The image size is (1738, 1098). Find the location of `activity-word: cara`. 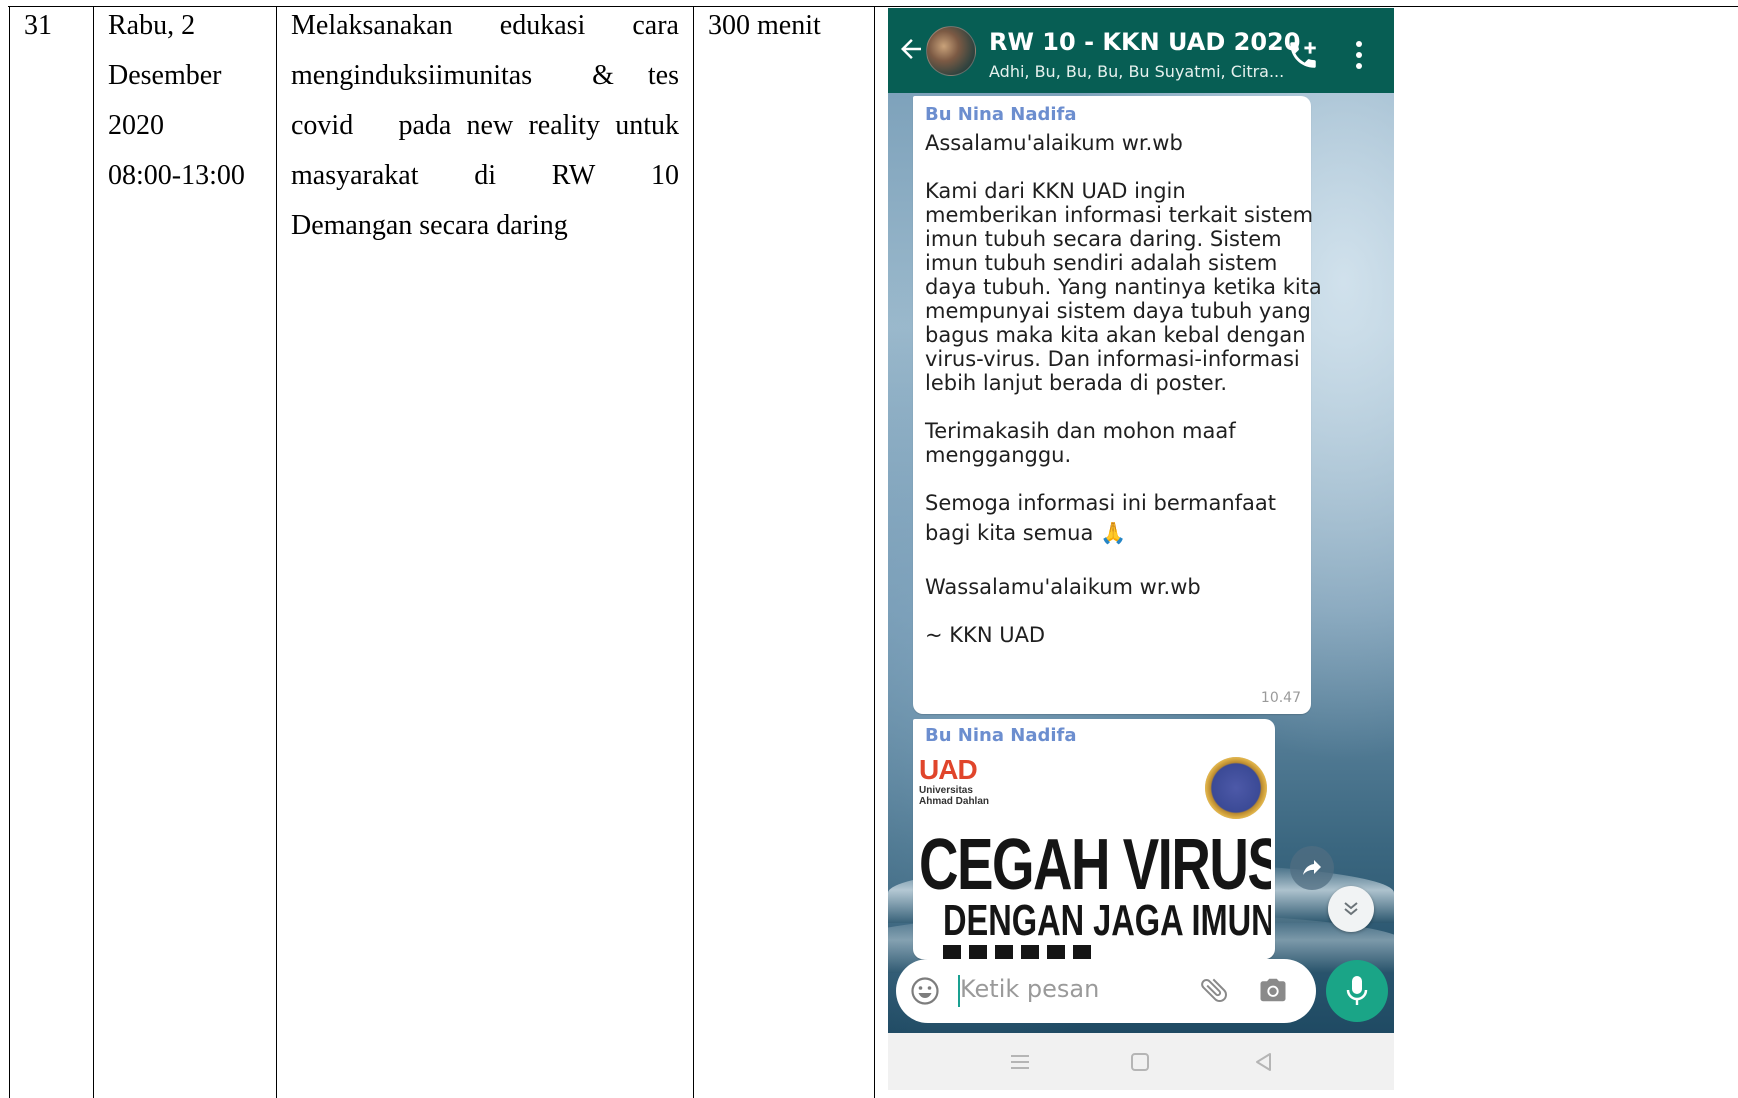

activity-word: cara is located at coordinates (655, 25).